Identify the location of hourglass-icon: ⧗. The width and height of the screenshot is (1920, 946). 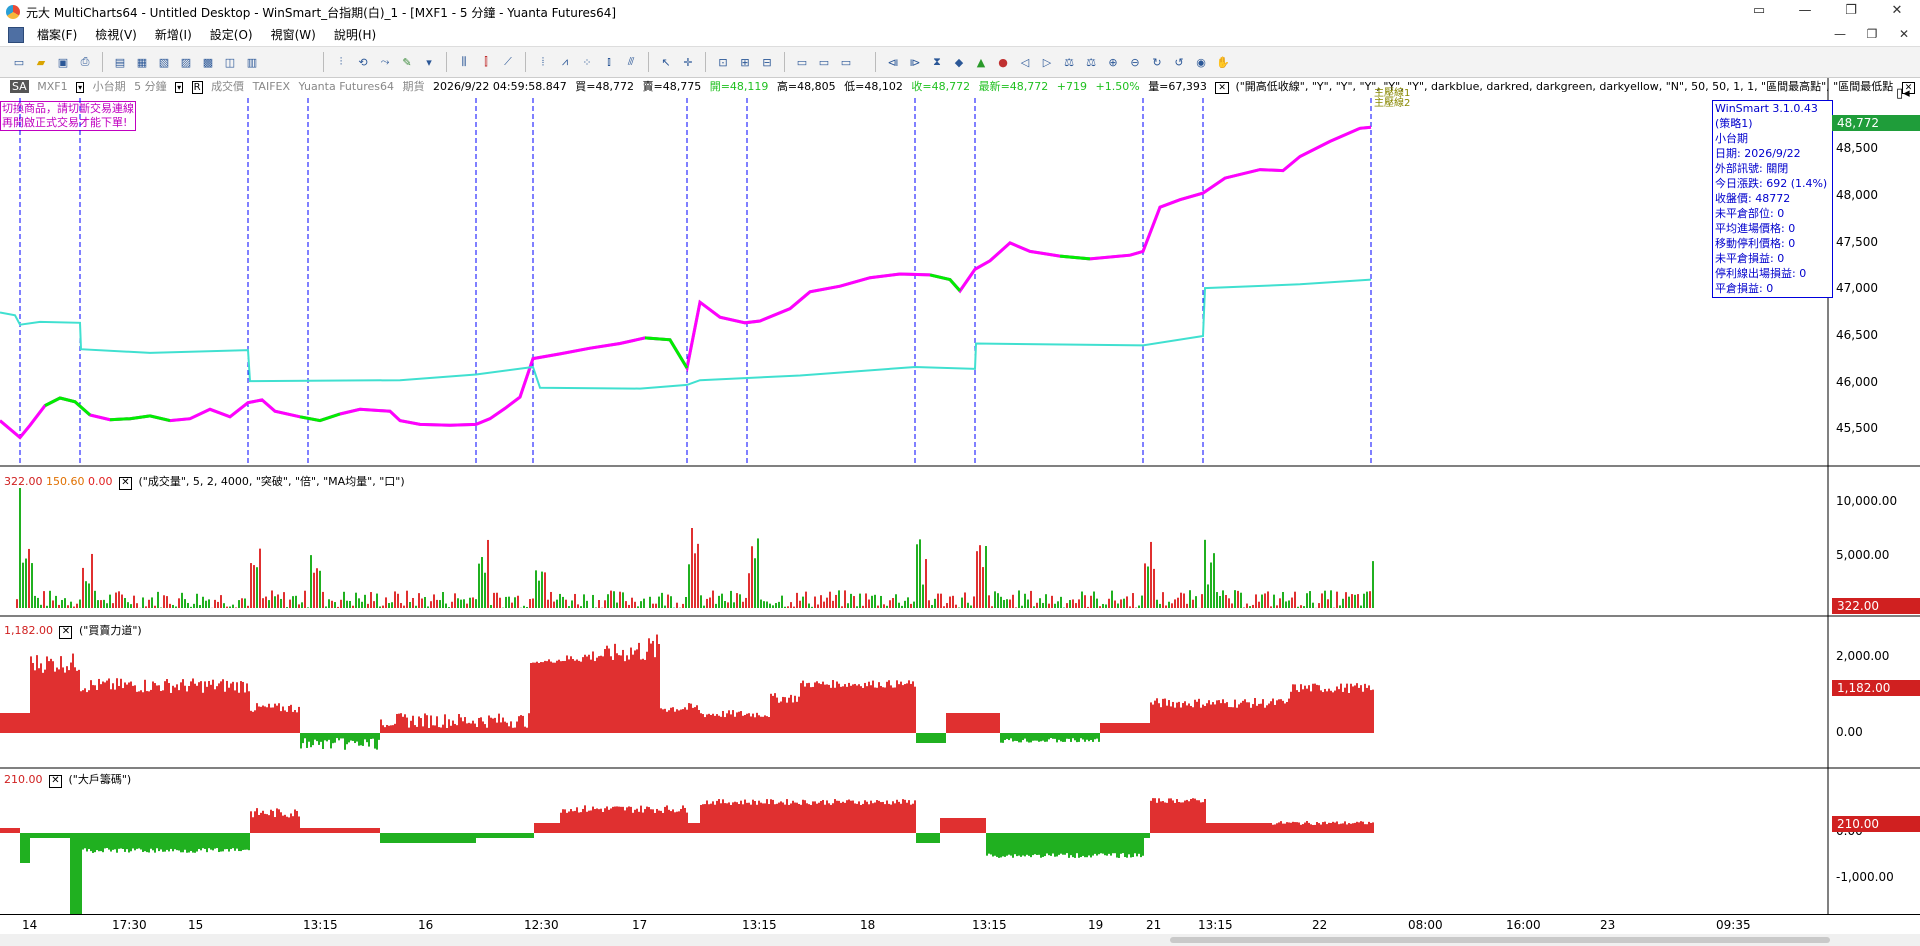
(937, 62).